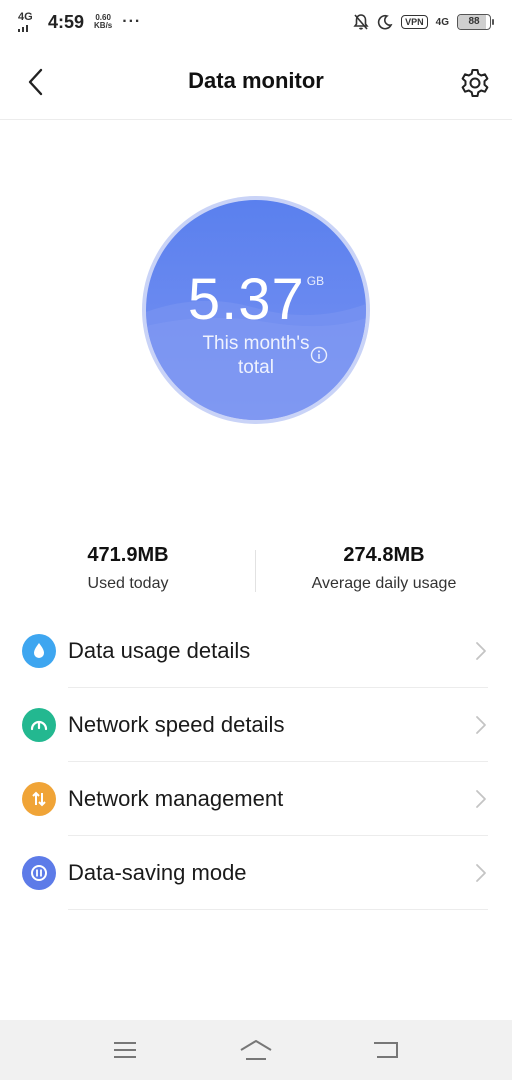 Image resolution: width=512 pixels, height=1080 pixels. I want to click on status-time: 4:59, so click(66, 21).